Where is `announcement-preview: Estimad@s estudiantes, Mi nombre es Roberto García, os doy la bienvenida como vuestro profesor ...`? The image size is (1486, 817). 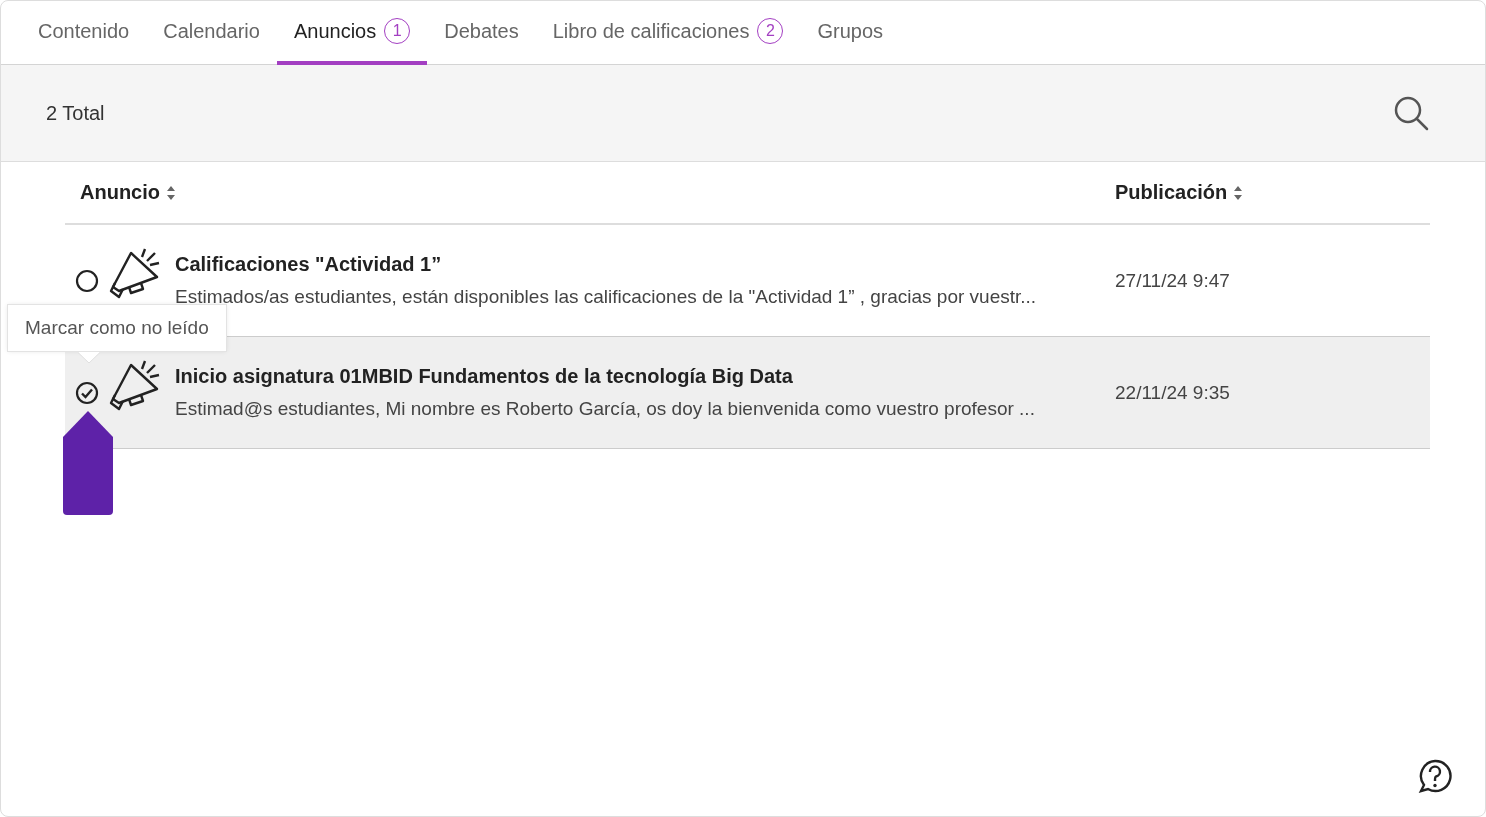
announcement-preview: Estimad@s estudiantes, Mi nombre es Roberto García, os doy la bienvenida como vuestro profesor ... is located at coordinates (605, 409).